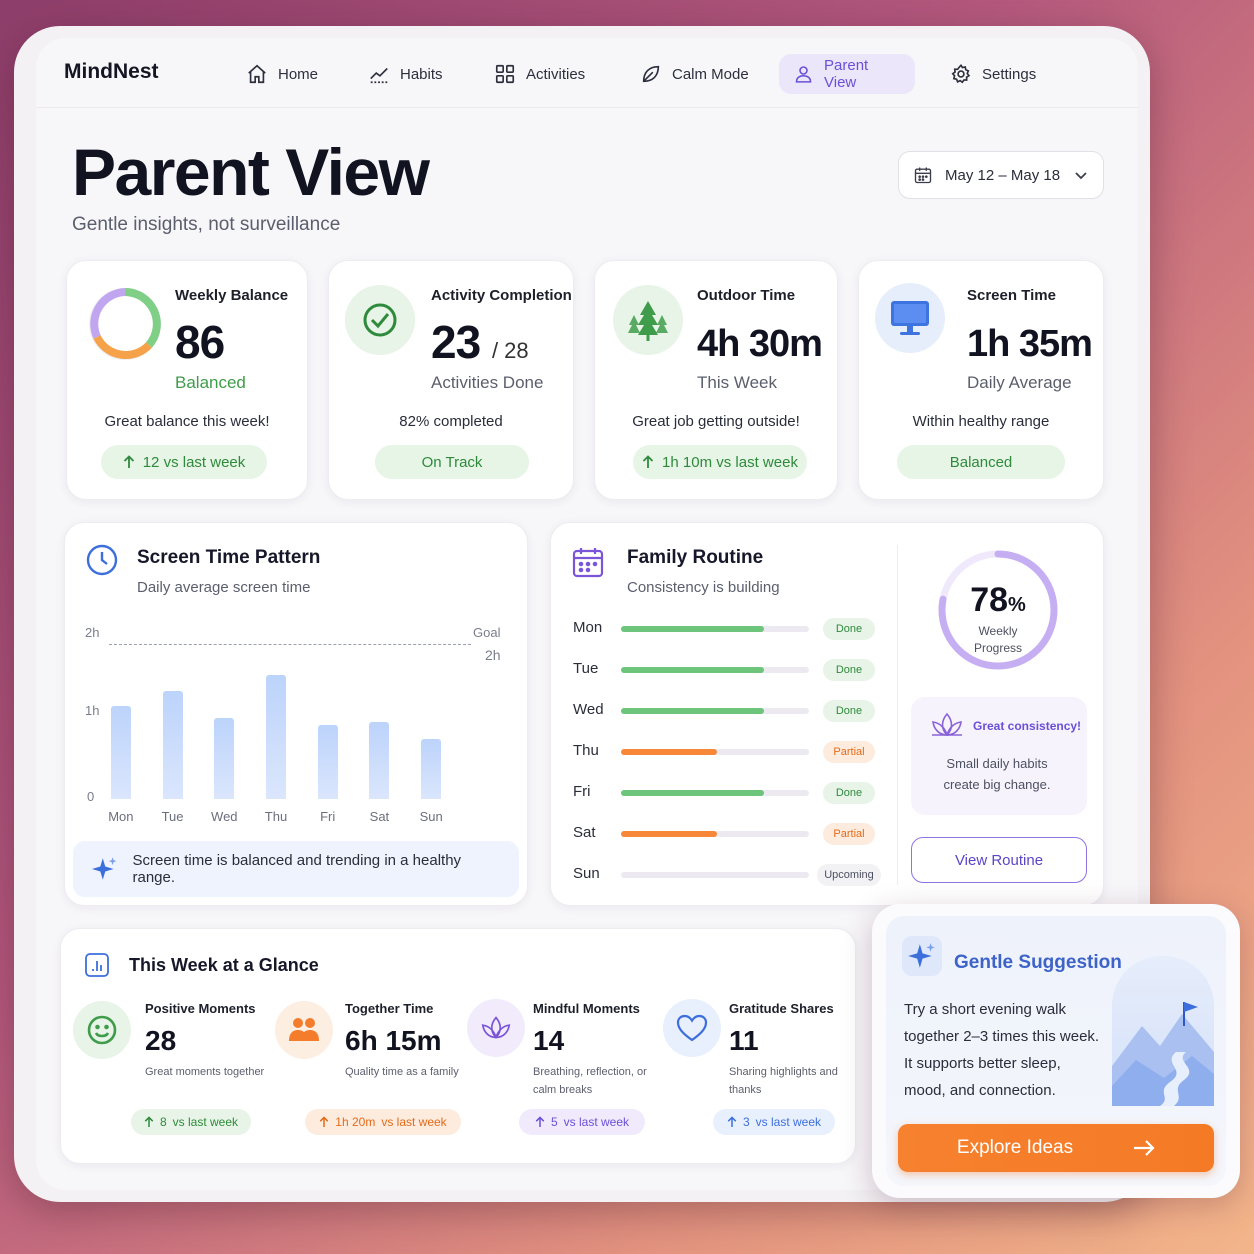 This screenshot has width=1254, height=1254. I want to click on bar-mon, so click(120, 752).